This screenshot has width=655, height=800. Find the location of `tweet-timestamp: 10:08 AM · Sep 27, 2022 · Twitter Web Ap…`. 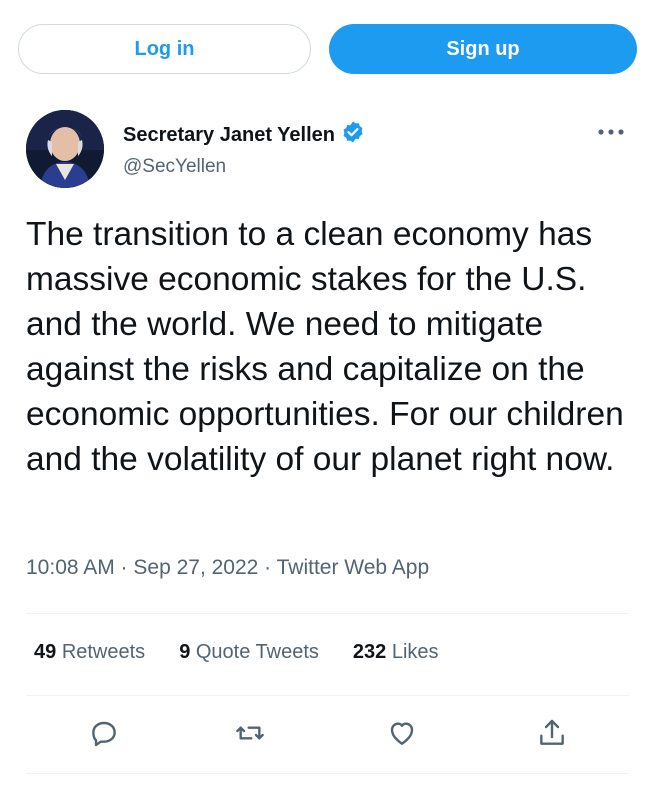

tweet-timestamp: 10:08 AM · Sep 27, 2022 · Twitter Web Ap… is located at coordinates (227, 568).